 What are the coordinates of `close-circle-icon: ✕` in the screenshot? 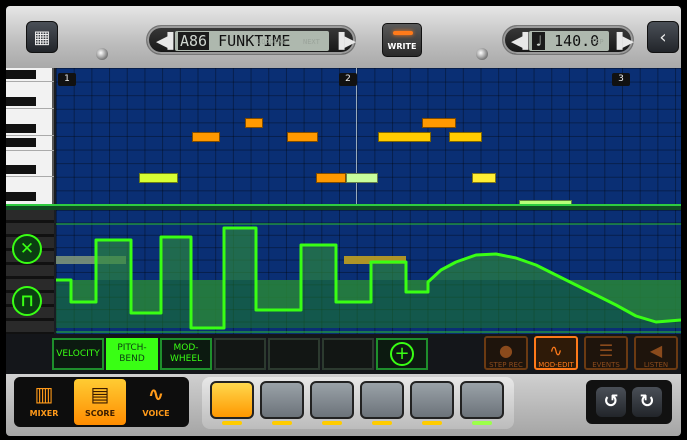 It's located at (27, 249).